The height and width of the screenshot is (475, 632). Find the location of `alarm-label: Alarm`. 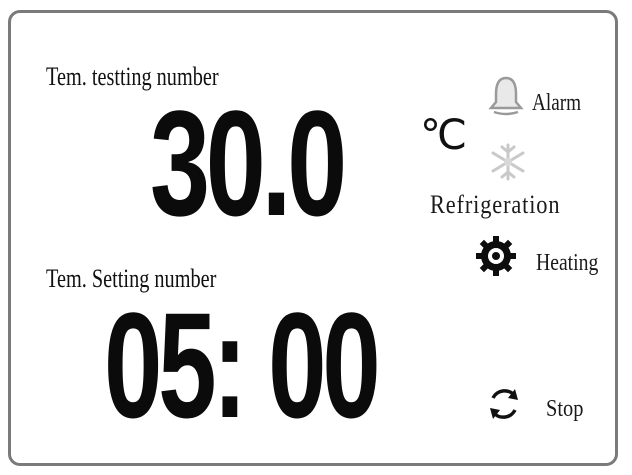

alarm-label: Alarm is located at coordinates (557, 103).